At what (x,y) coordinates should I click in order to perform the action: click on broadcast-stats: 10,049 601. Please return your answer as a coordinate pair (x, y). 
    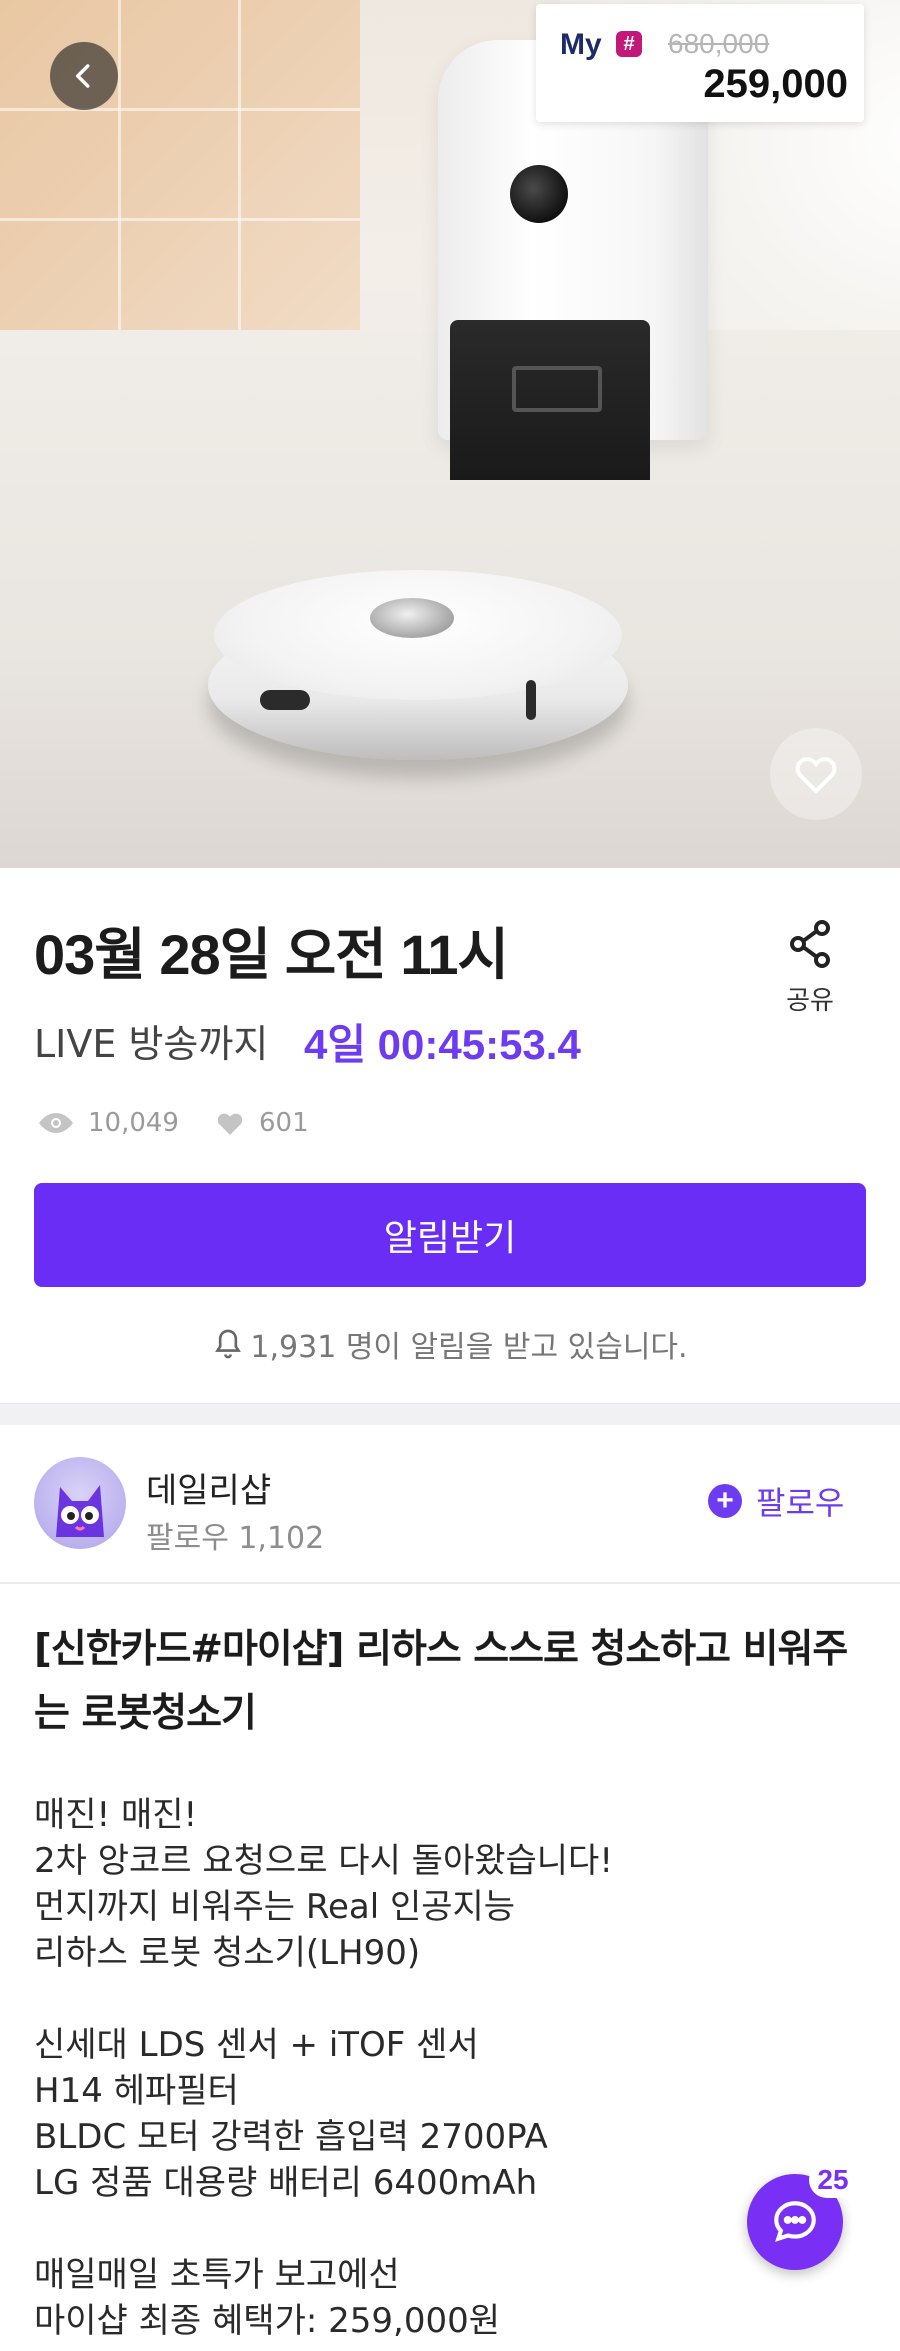
    Looking at the image, I should click on (173, 1123).